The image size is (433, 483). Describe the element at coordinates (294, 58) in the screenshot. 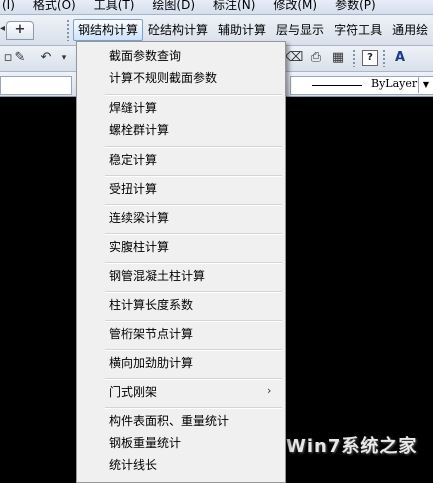

I see `eraser-icon: ⌫` at that location.